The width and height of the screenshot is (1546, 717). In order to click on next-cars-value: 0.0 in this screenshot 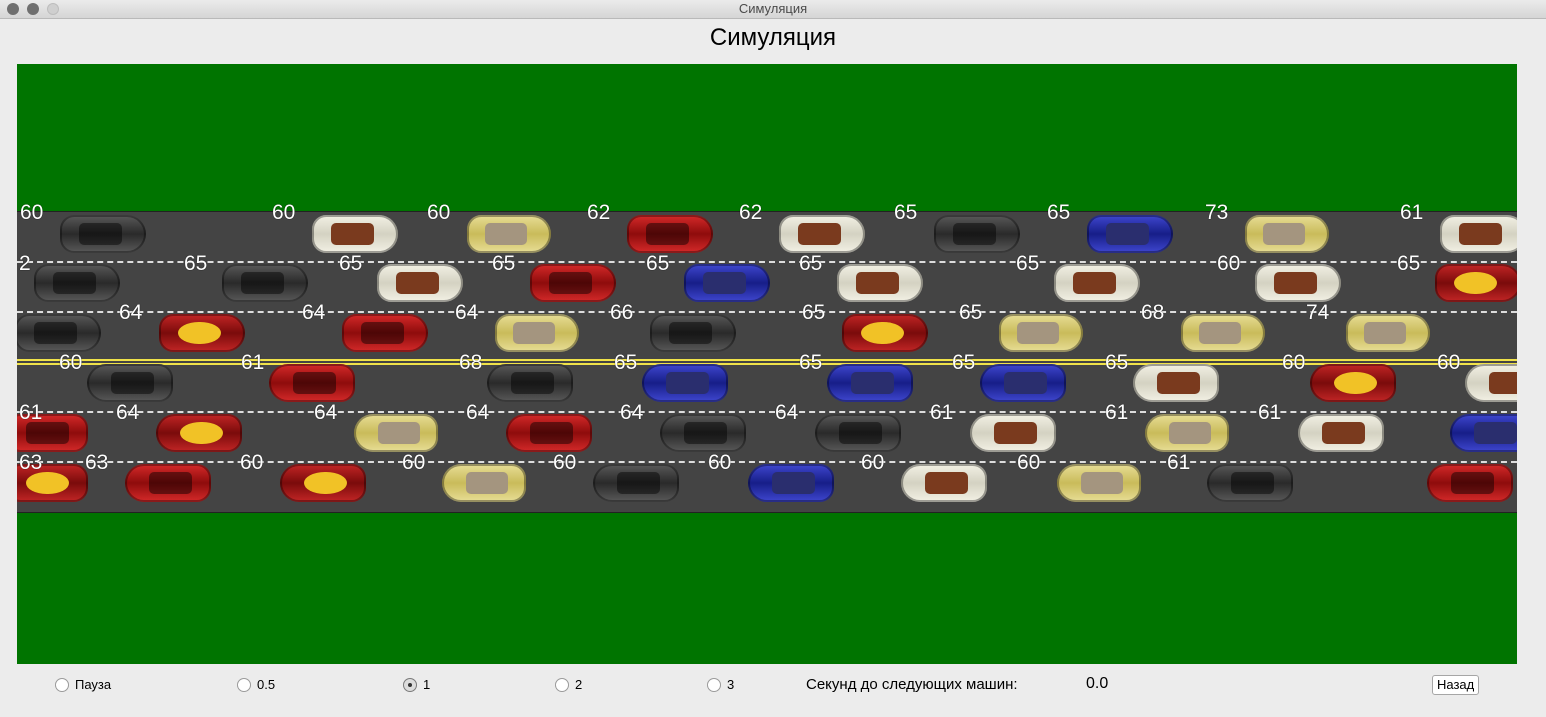, I will do `click(1097, 683)`.